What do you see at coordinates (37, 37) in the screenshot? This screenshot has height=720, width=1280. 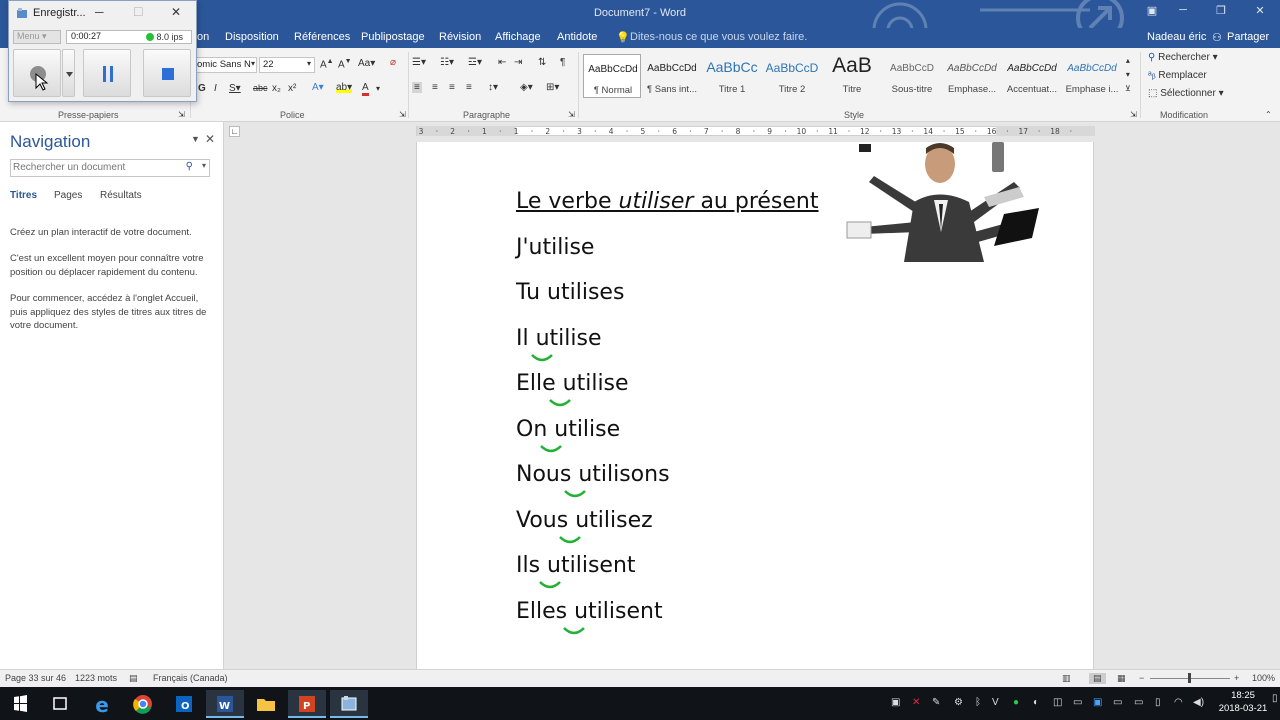 I see `recorder-menu: Menu ▾` at bounding box center [37, 37].